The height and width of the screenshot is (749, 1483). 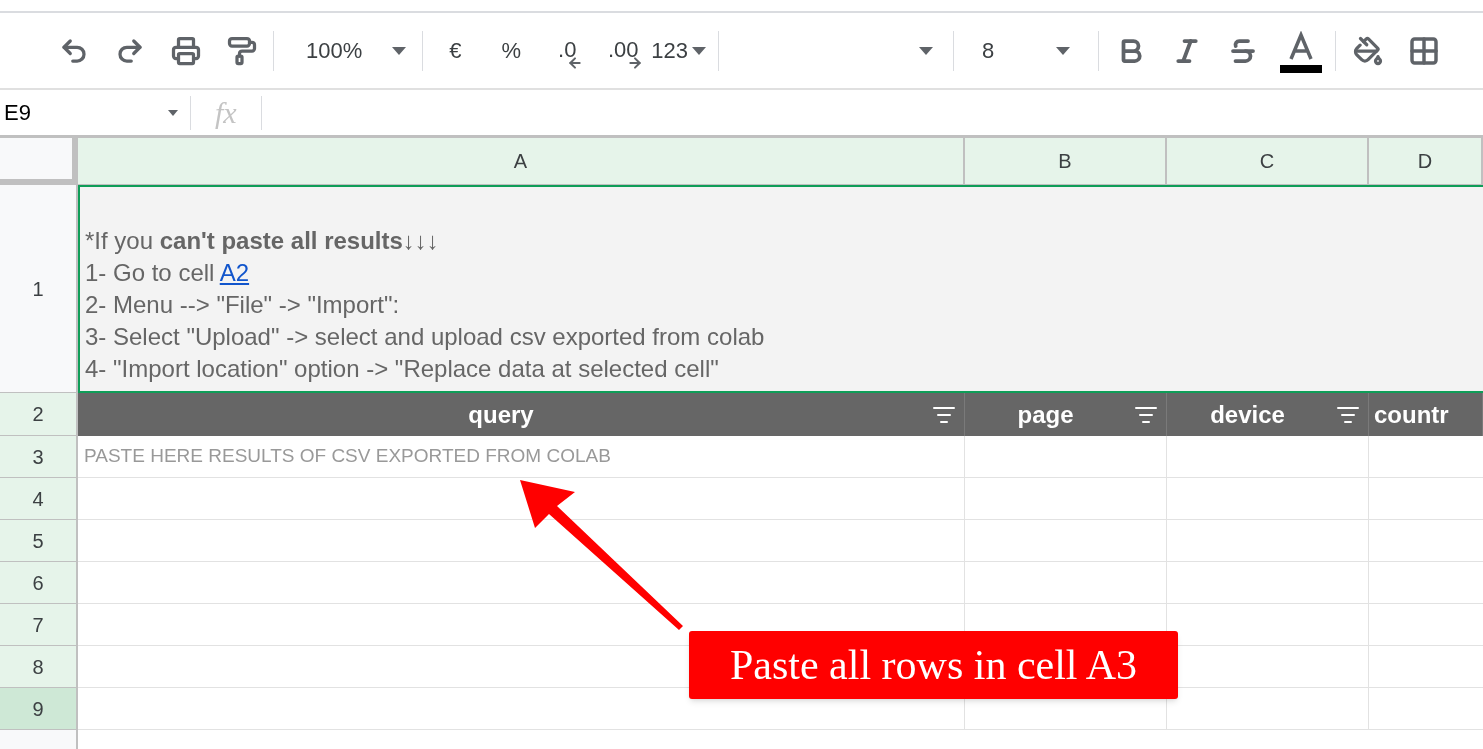 What do you see at coordinates (1426, 414) in the screenshot?
I see `header-cell: countr` at bounding box center [1426, 414].